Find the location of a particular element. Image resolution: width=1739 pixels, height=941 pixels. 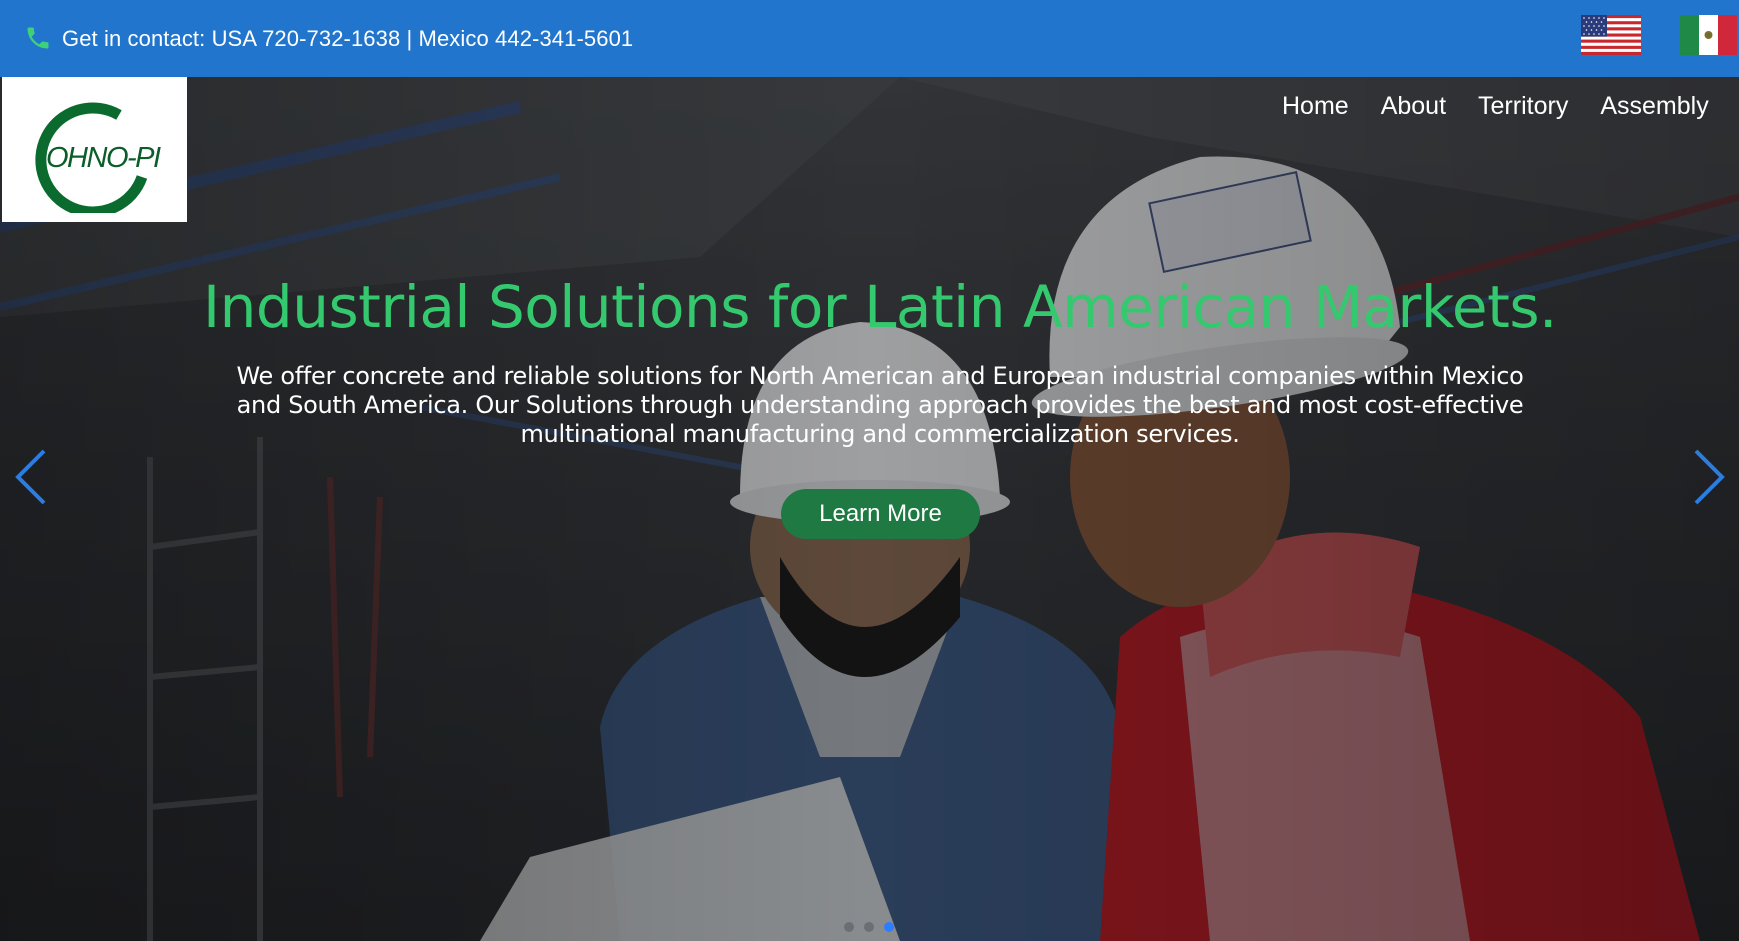

phone-icon is located at coordinates (38, 38).